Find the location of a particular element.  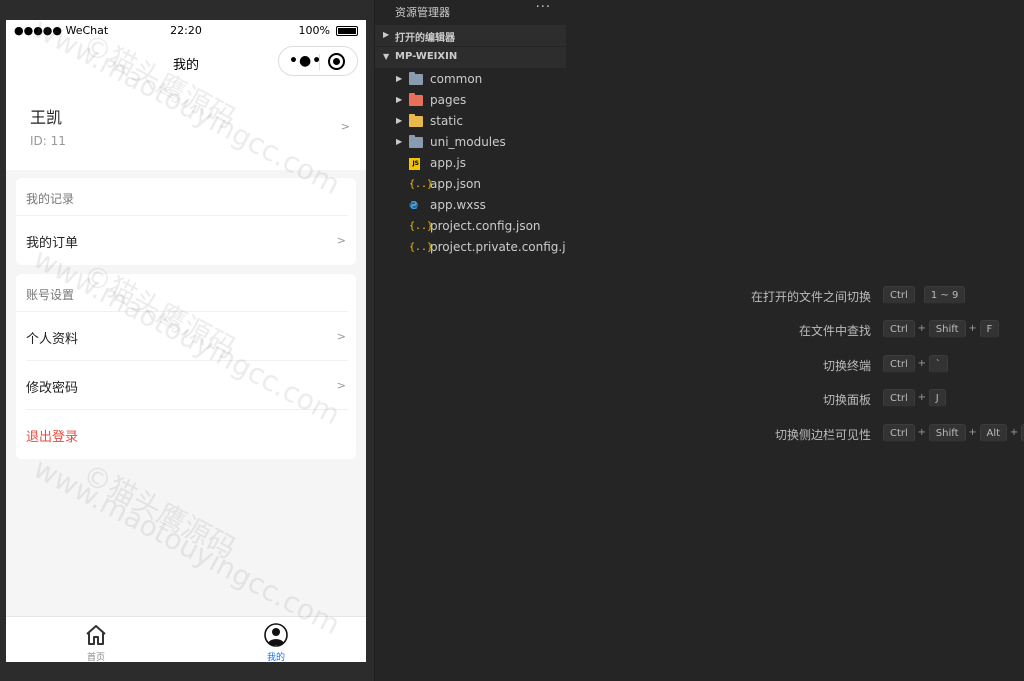

my-orders-item: 我的订单 > is located at coordinates (187, 240).